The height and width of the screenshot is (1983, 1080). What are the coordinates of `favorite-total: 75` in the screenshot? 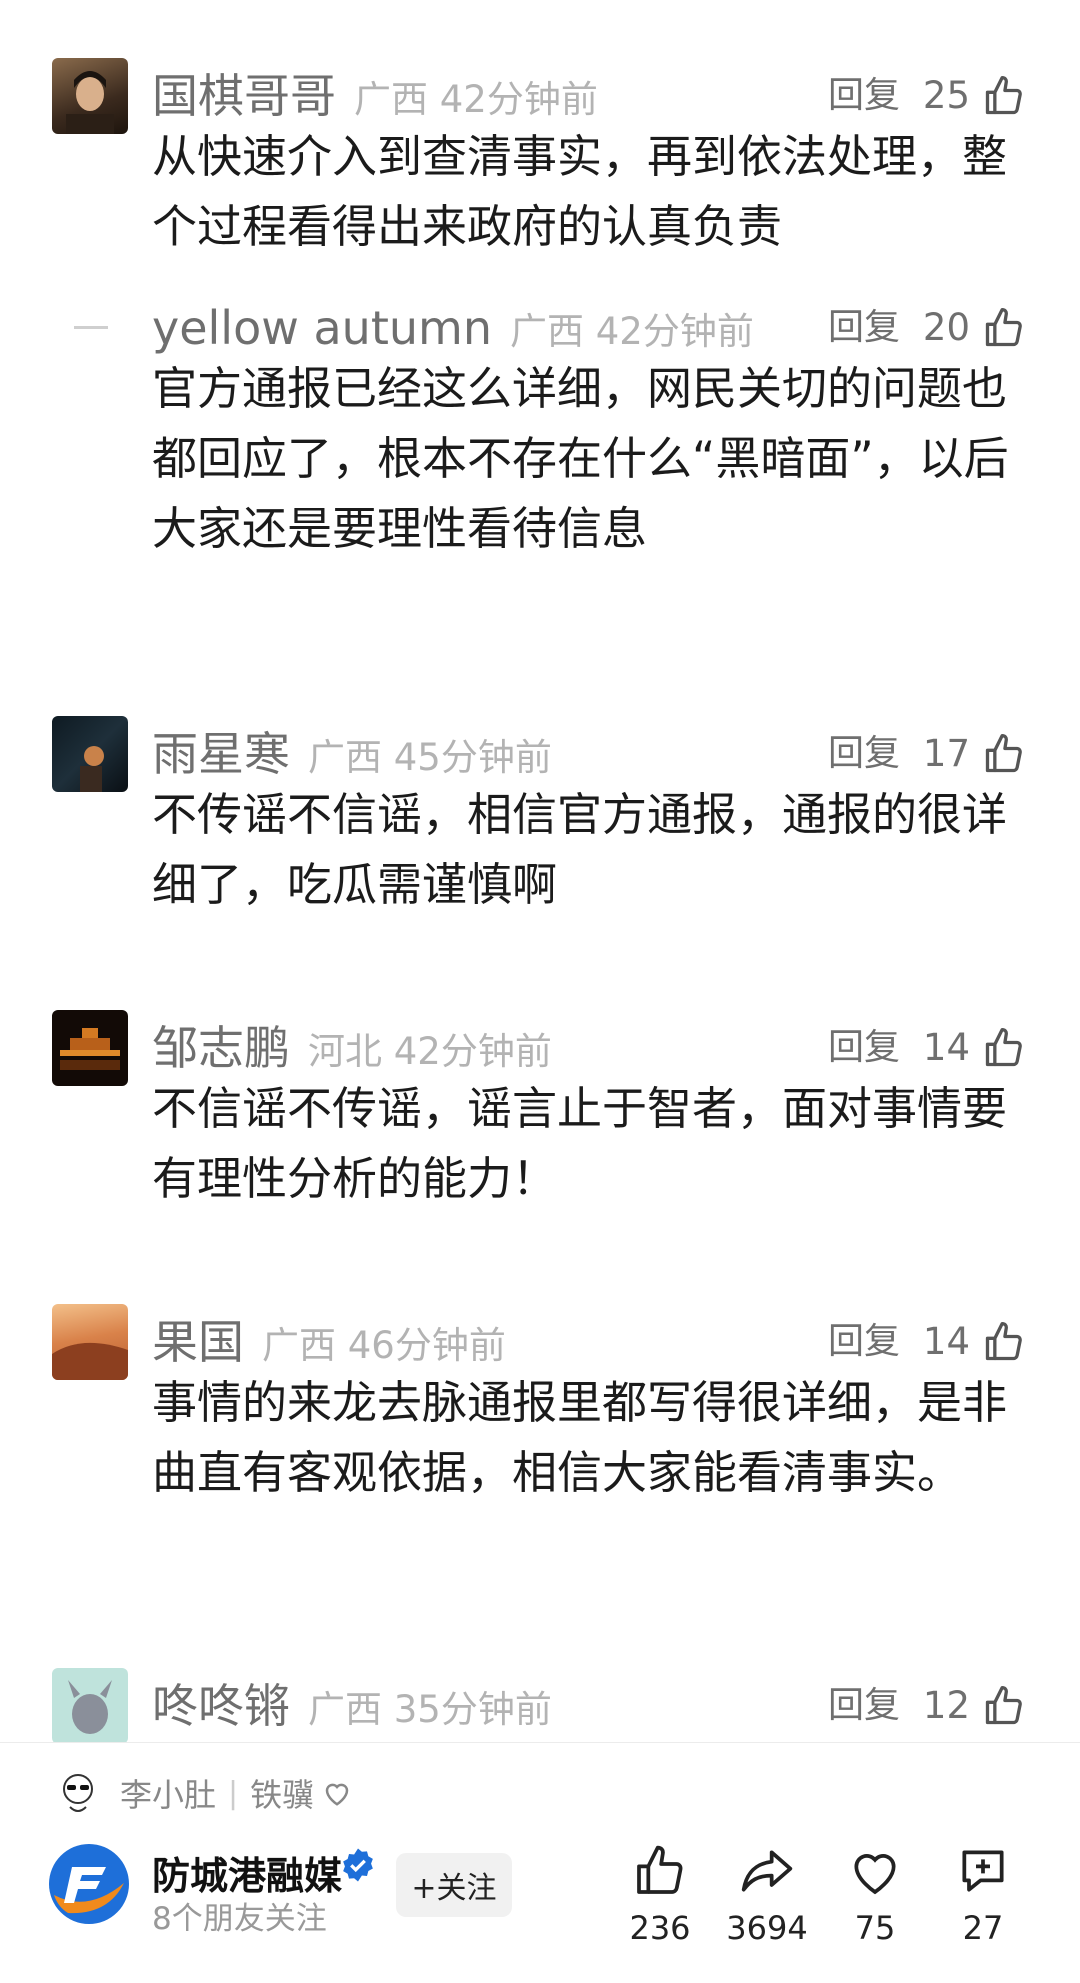 It's located at (875, 1928).